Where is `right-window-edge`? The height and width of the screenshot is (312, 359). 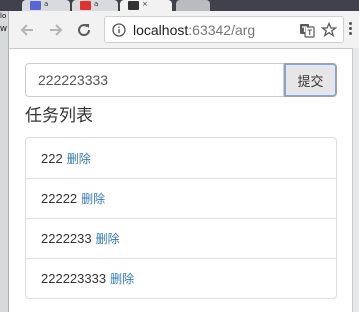 right-window-edge is located at coordinates (355, 180).